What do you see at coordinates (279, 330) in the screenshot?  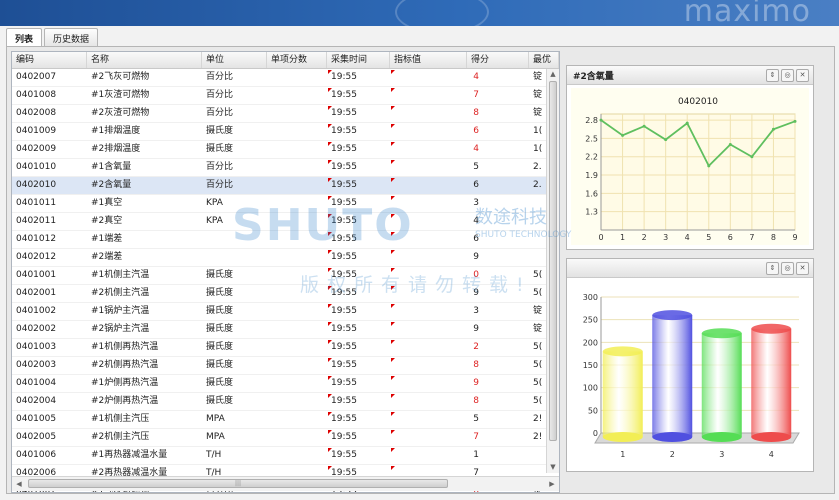 I see `table-row: 0402002 #2锅炉主汽温 摄氏度 19:55 9 锭` at bounding box center [279, 330].